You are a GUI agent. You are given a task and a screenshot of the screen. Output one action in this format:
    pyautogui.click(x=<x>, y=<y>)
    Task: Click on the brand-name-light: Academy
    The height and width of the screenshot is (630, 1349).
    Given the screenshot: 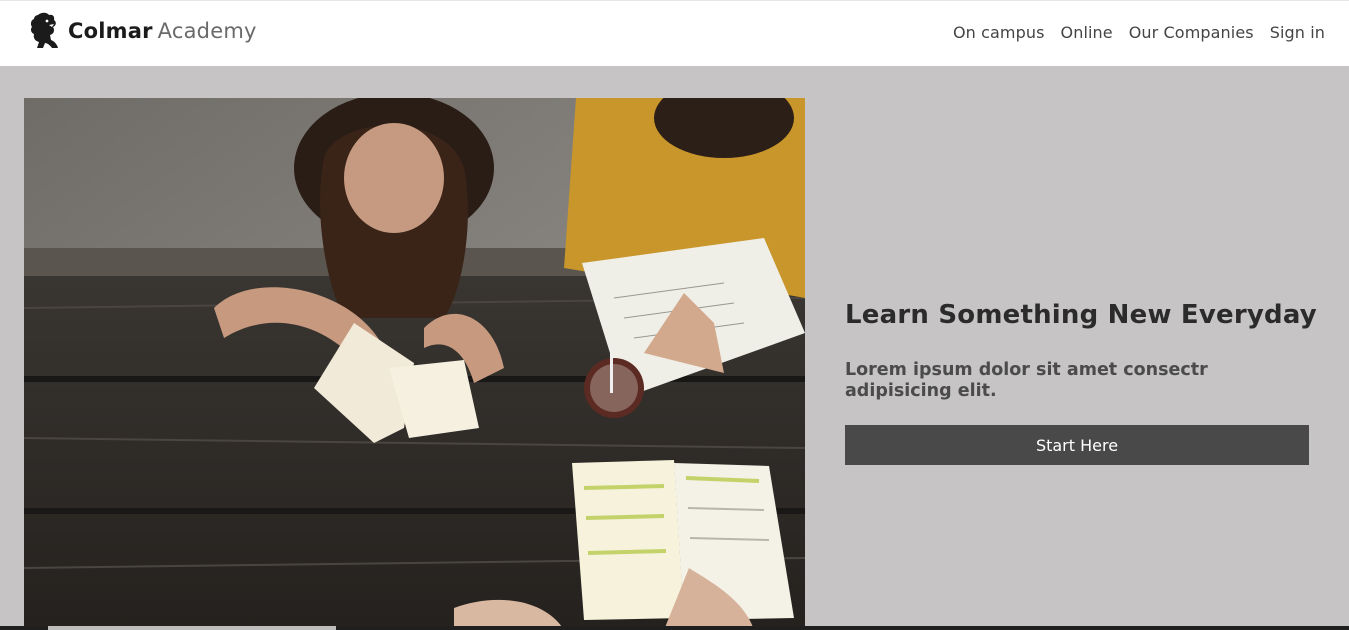 What is the action you would take?
    pyautogui.click(x=207, y=31)
    